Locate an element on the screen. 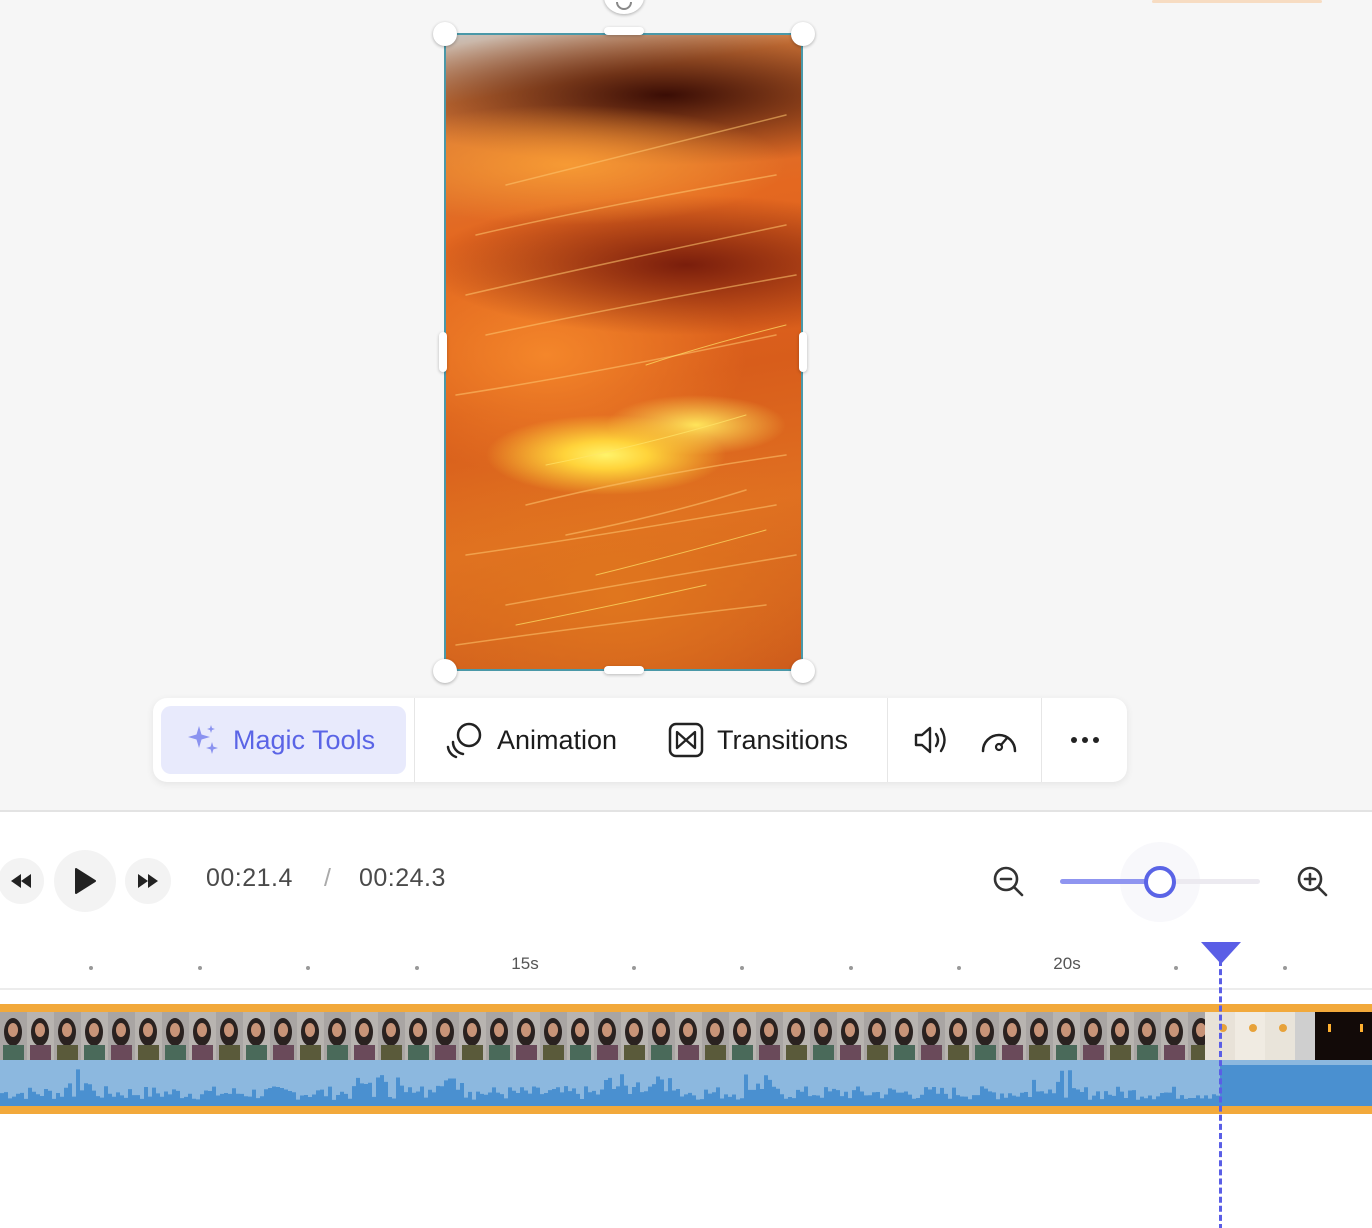  rewind-button is located at coordinates (22, 881).